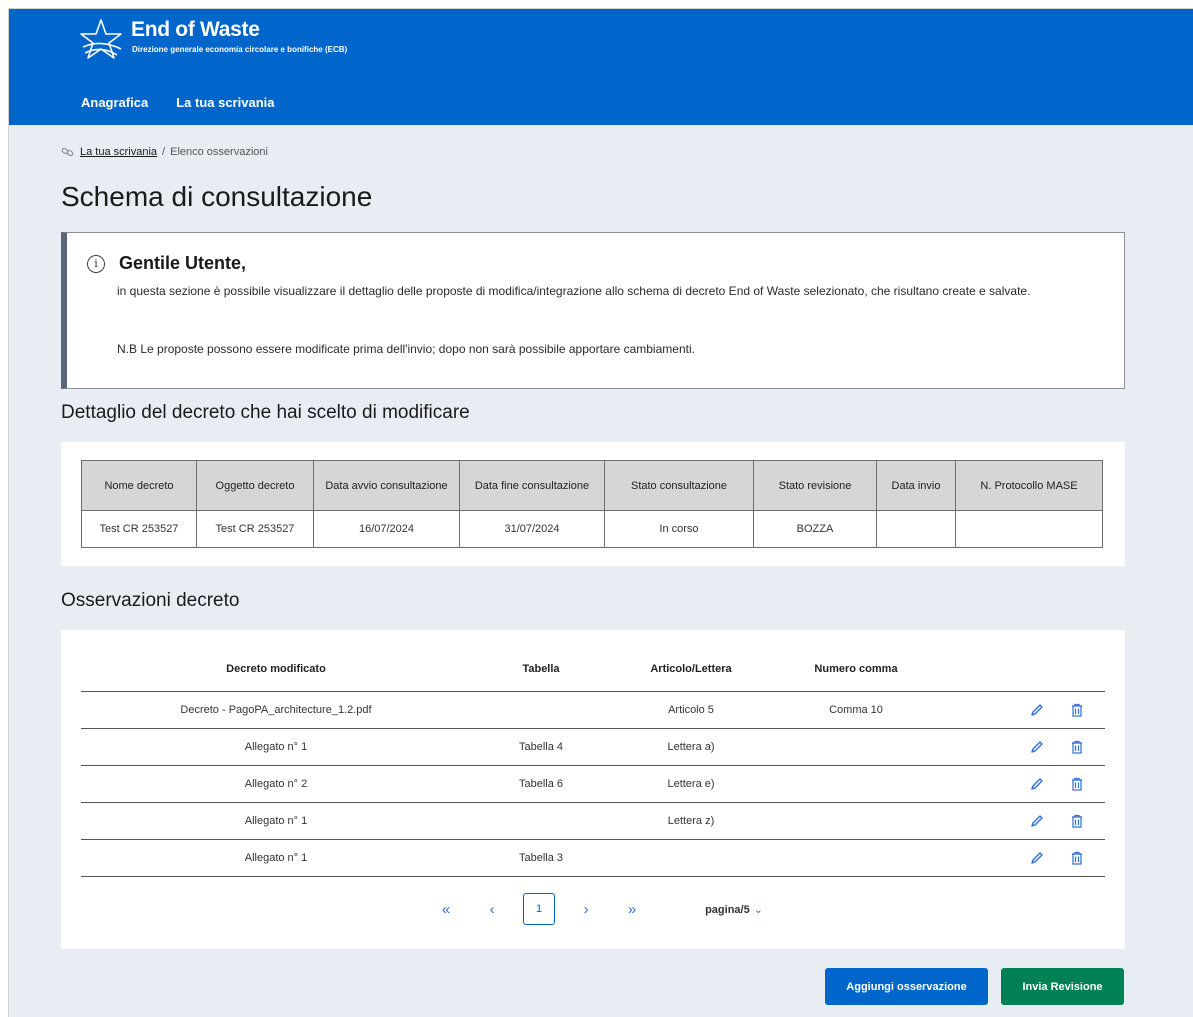 The width and height of the screenshot is (1193, 1017). Describe the element at coordinates (195, 29) in the screenshot. I see `app-title: End of Waste` at that location.